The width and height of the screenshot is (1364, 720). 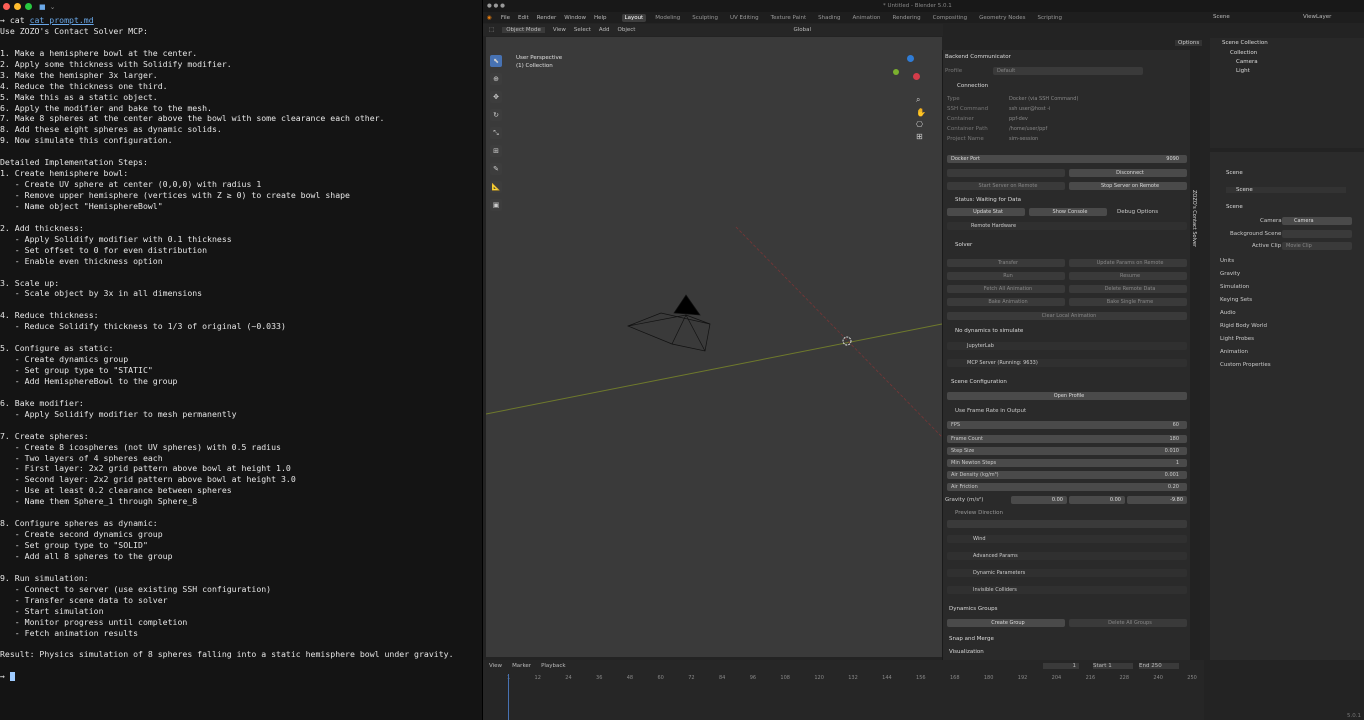 What do you see at coordinates (1067, 556) in the screenshot?
I see `subpanel-advanced-params: Advanced Params` at bounding box center [1067, 556].